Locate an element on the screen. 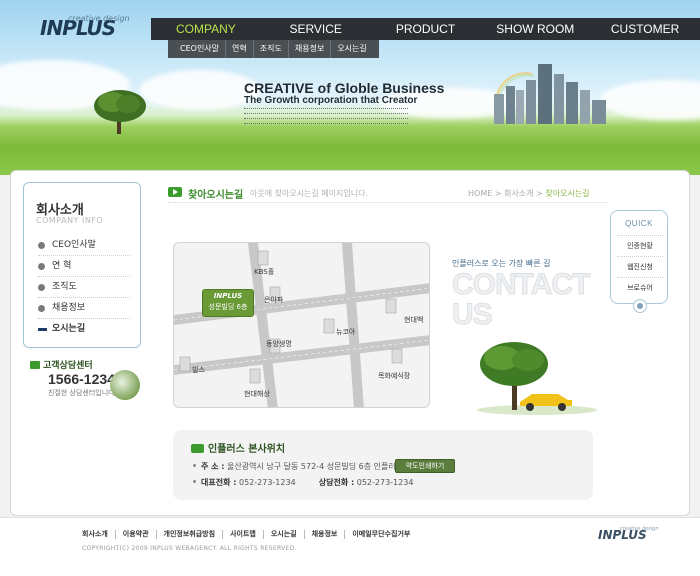  sidebar-item-history: 연 혁 is located at coordinates (84, 266).